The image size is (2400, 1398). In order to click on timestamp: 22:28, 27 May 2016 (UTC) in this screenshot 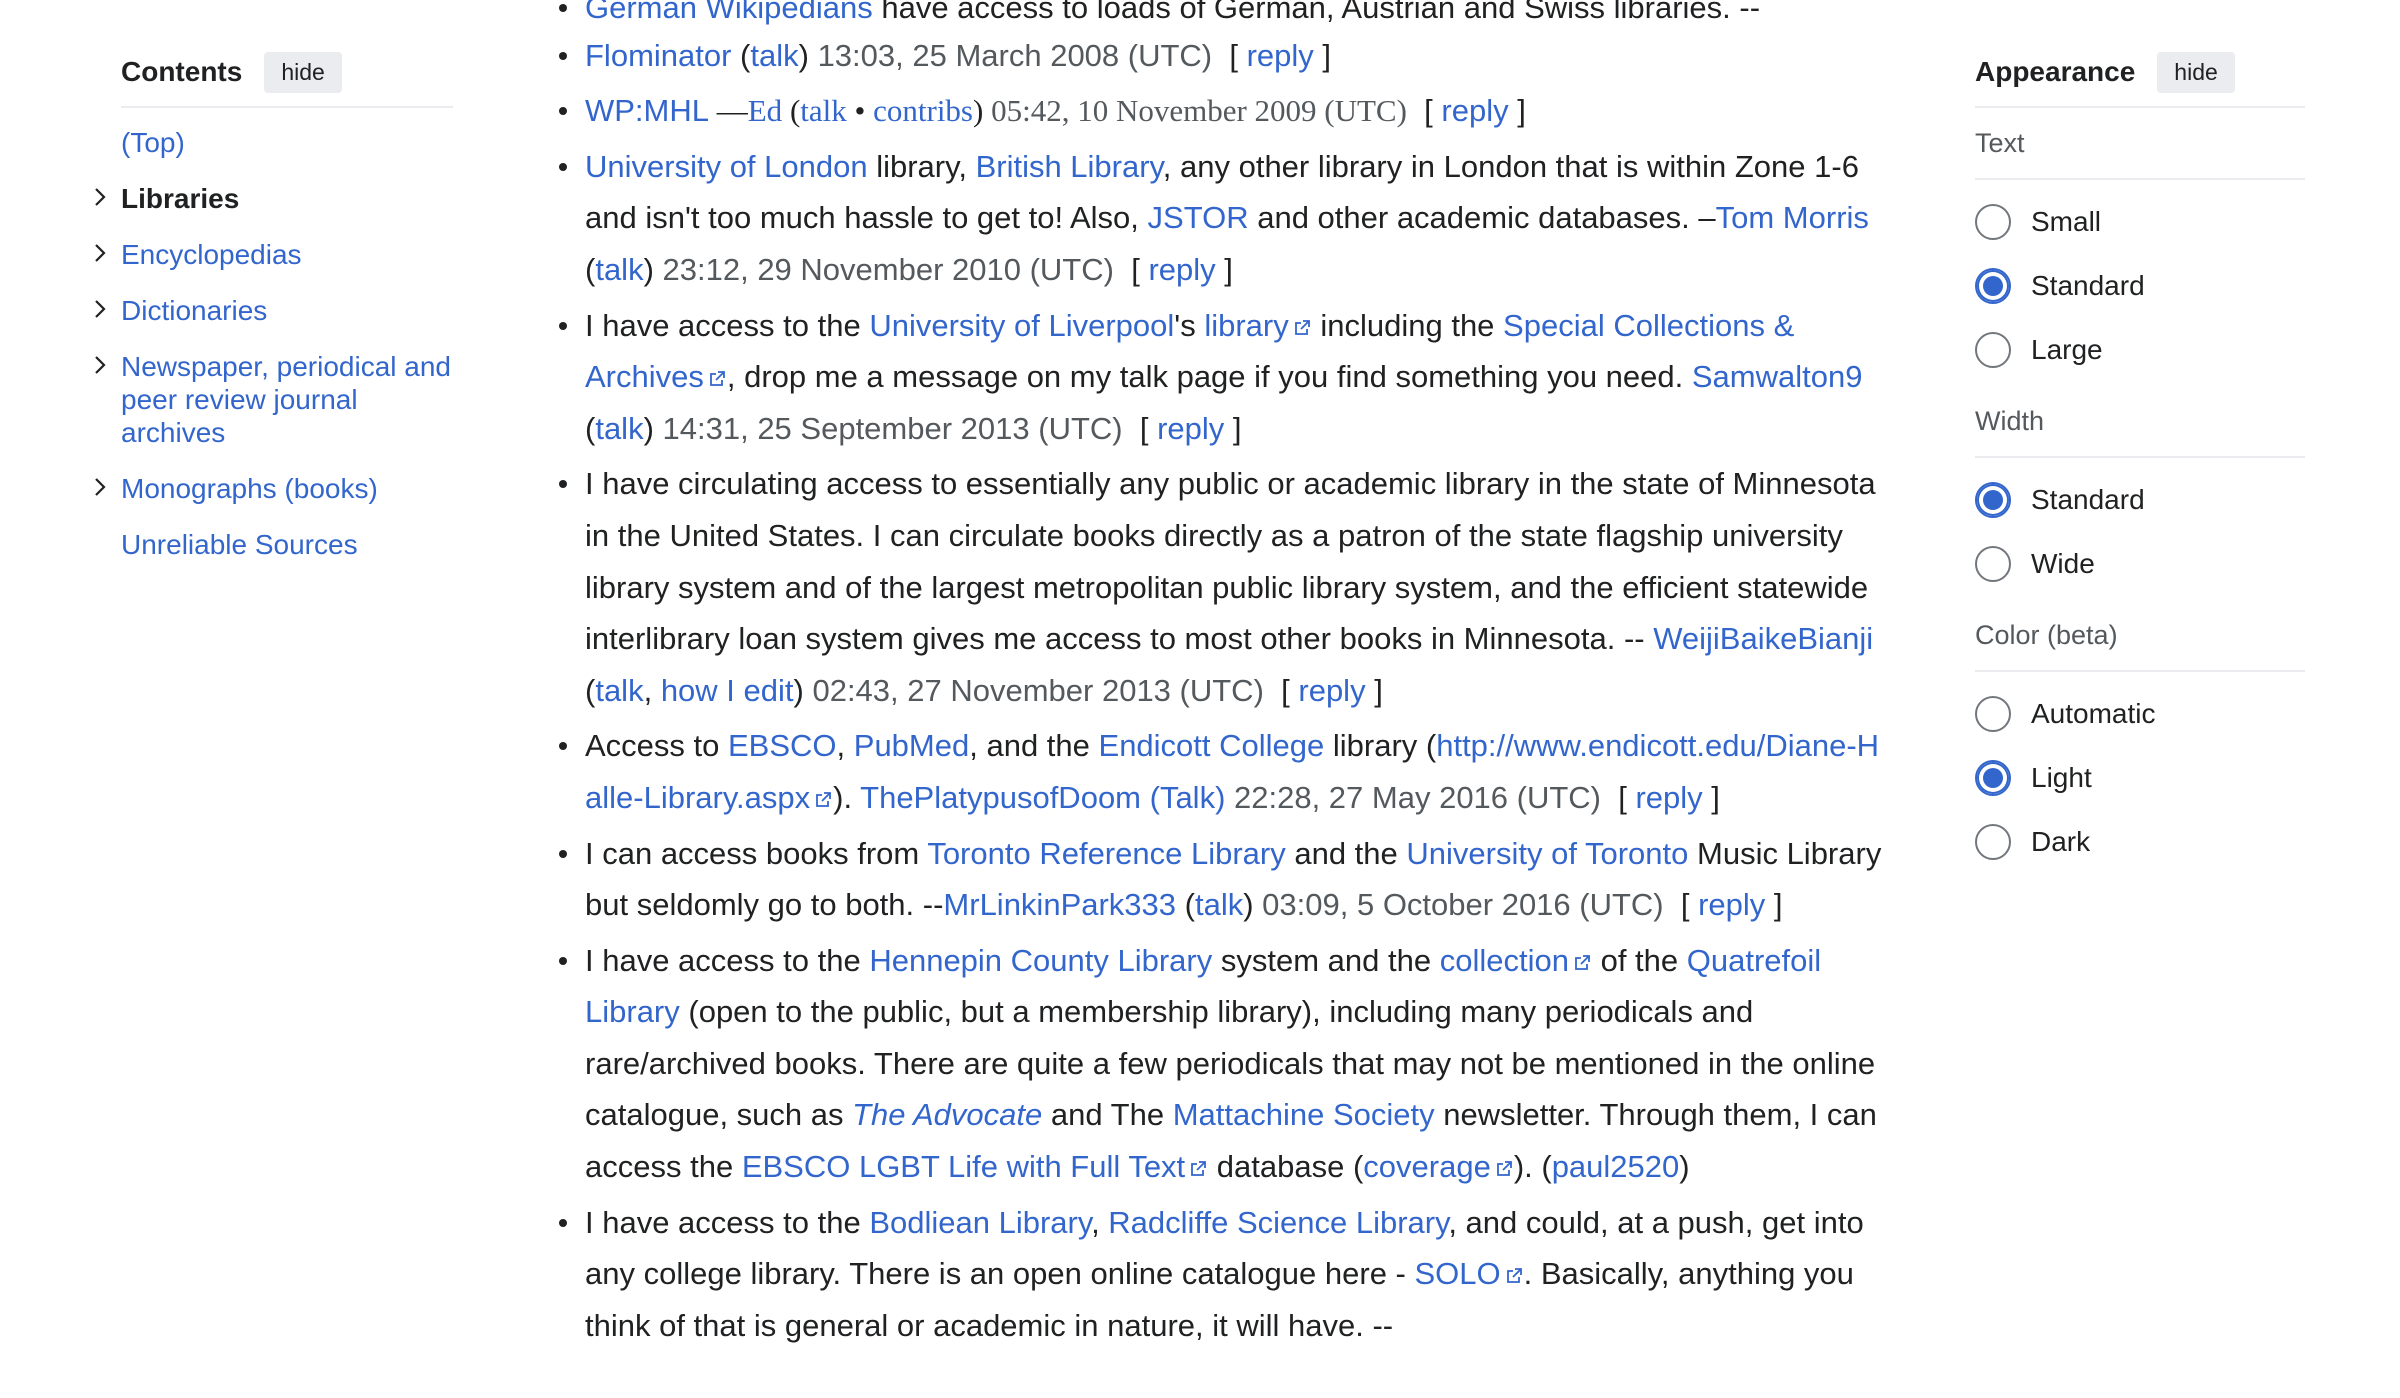, I will do `click(1413, 797)`.